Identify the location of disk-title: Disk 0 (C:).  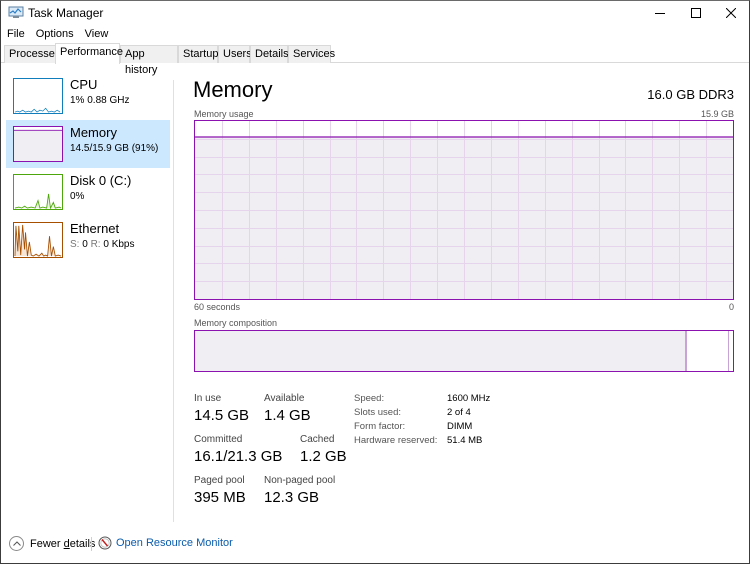
(101, 180).